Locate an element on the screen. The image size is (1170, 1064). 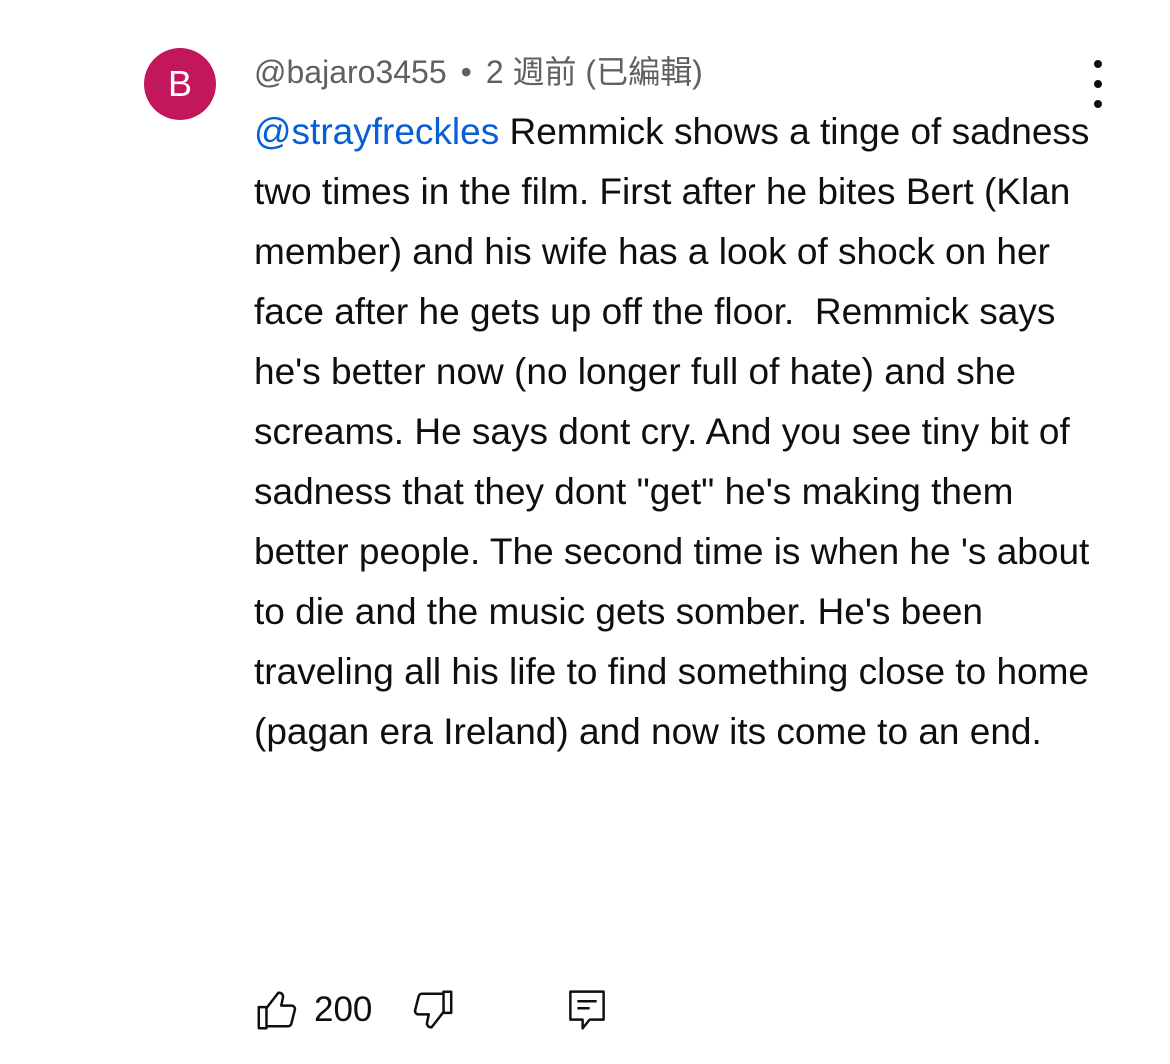
comment-time: 2 週前 (已編輯) is located at coordinates (594, 72).